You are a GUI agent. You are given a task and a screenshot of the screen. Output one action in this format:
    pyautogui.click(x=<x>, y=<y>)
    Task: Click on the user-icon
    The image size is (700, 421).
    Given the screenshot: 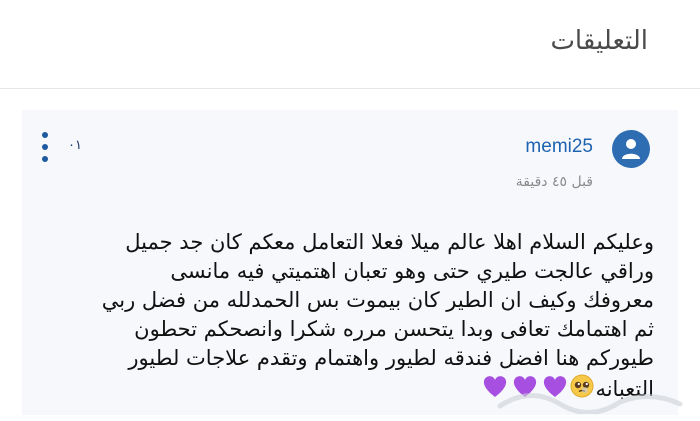 What is the action you would take?
    pyautogui.click(x=631, y=149)
    